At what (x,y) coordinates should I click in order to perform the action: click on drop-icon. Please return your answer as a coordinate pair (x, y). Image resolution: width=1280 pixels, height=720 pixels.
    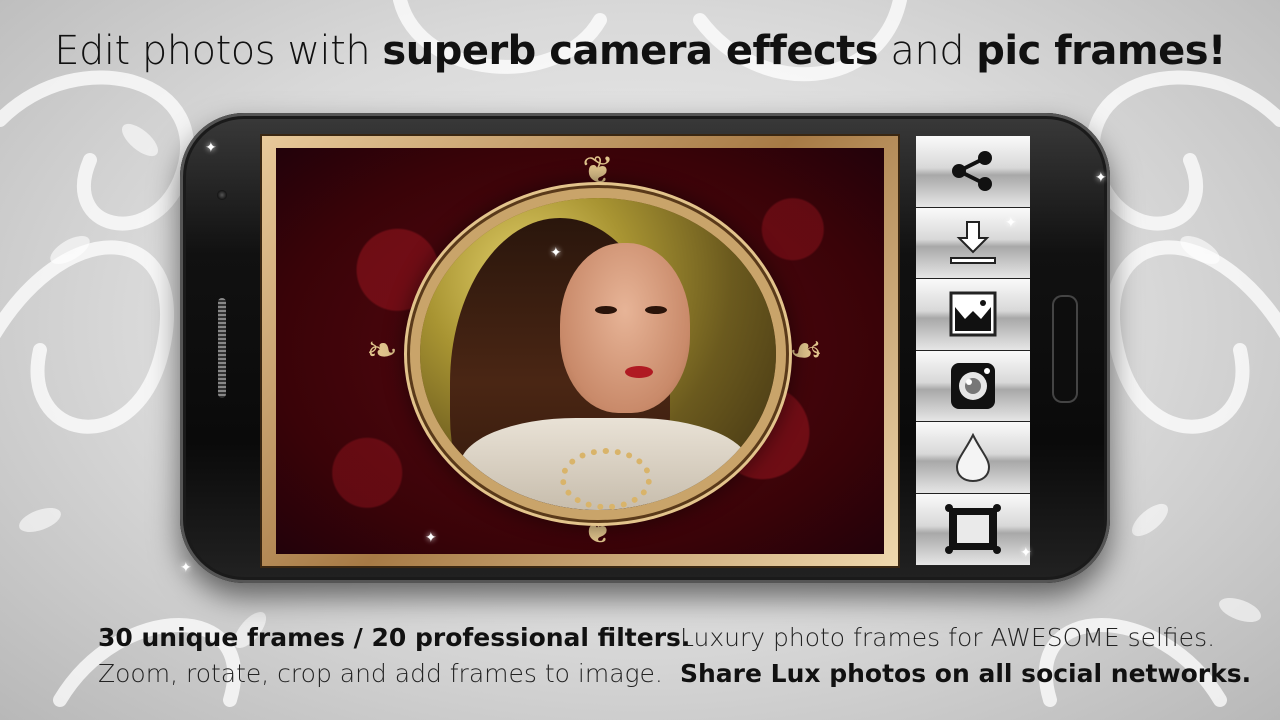
    Looking at the image, I should click on (973, 457).